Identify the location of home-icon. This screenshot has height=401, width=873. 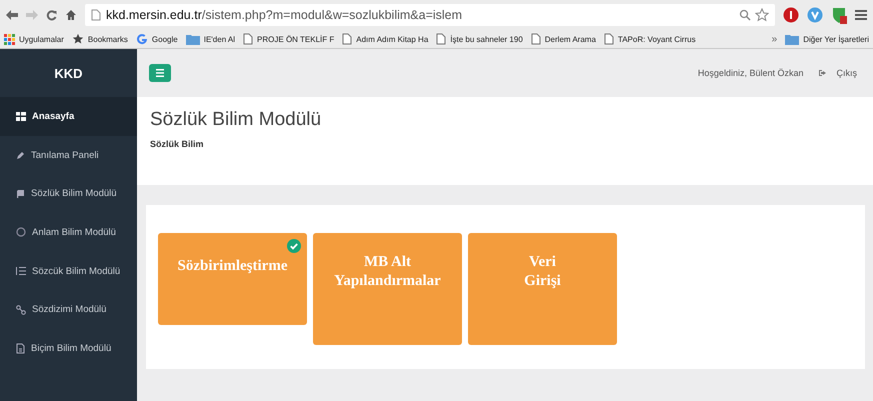
(71, 15).